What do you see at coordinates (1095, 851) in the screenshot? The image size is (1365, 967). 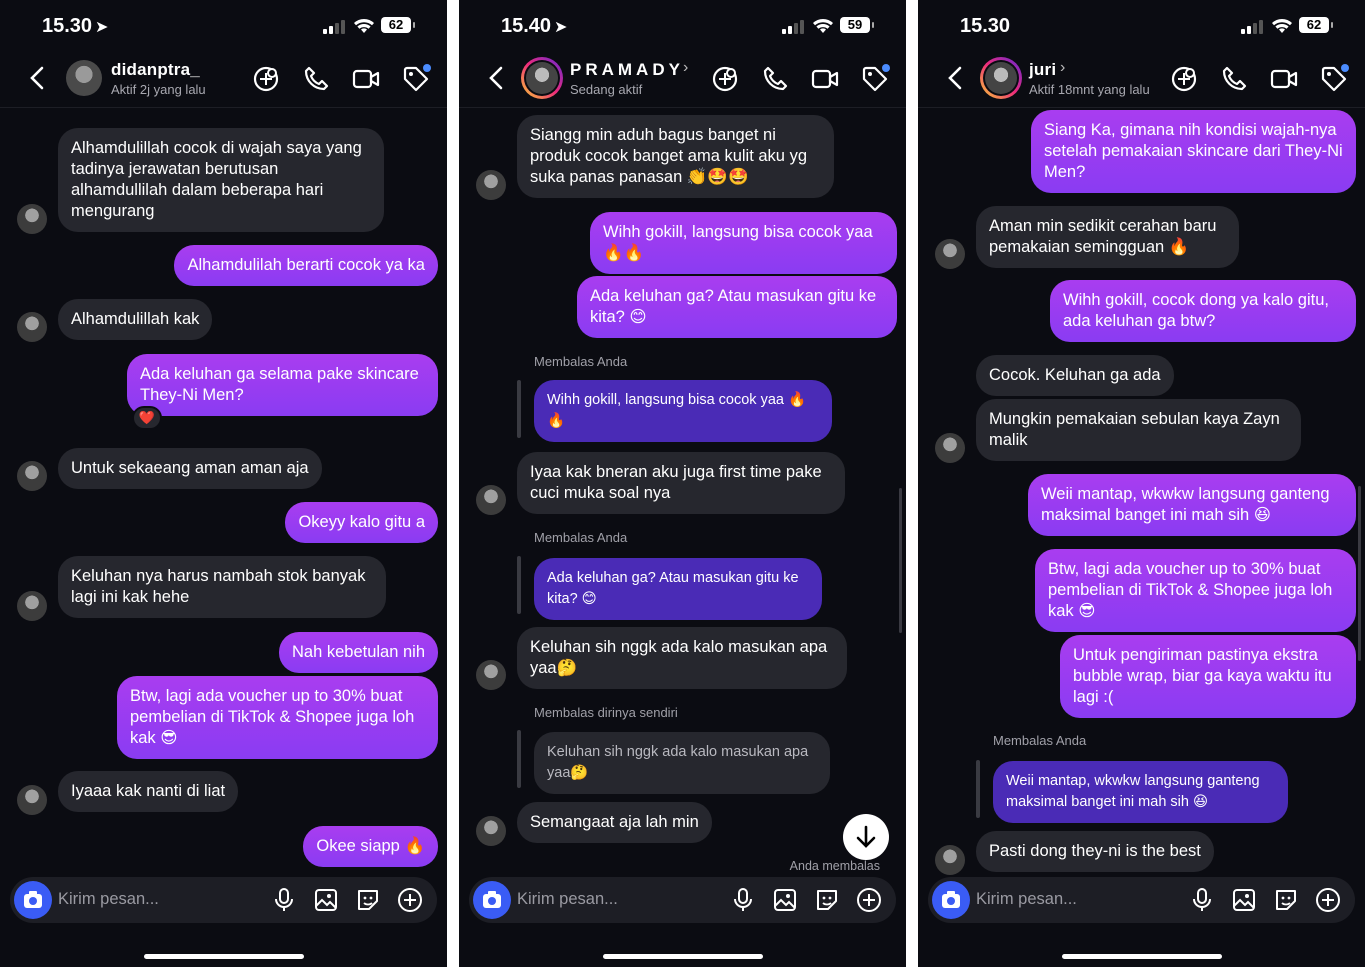 I see `message-incoming: Pasti dong they-ni is the best` at bounding box center [1095, 851].